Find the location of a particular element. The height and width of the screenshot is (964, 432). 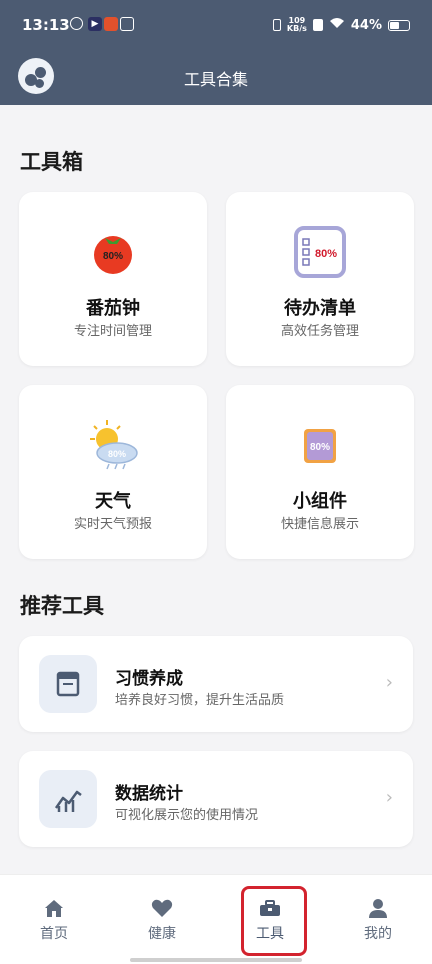

widget-icon: 80% is located at coordinates (320, 445).